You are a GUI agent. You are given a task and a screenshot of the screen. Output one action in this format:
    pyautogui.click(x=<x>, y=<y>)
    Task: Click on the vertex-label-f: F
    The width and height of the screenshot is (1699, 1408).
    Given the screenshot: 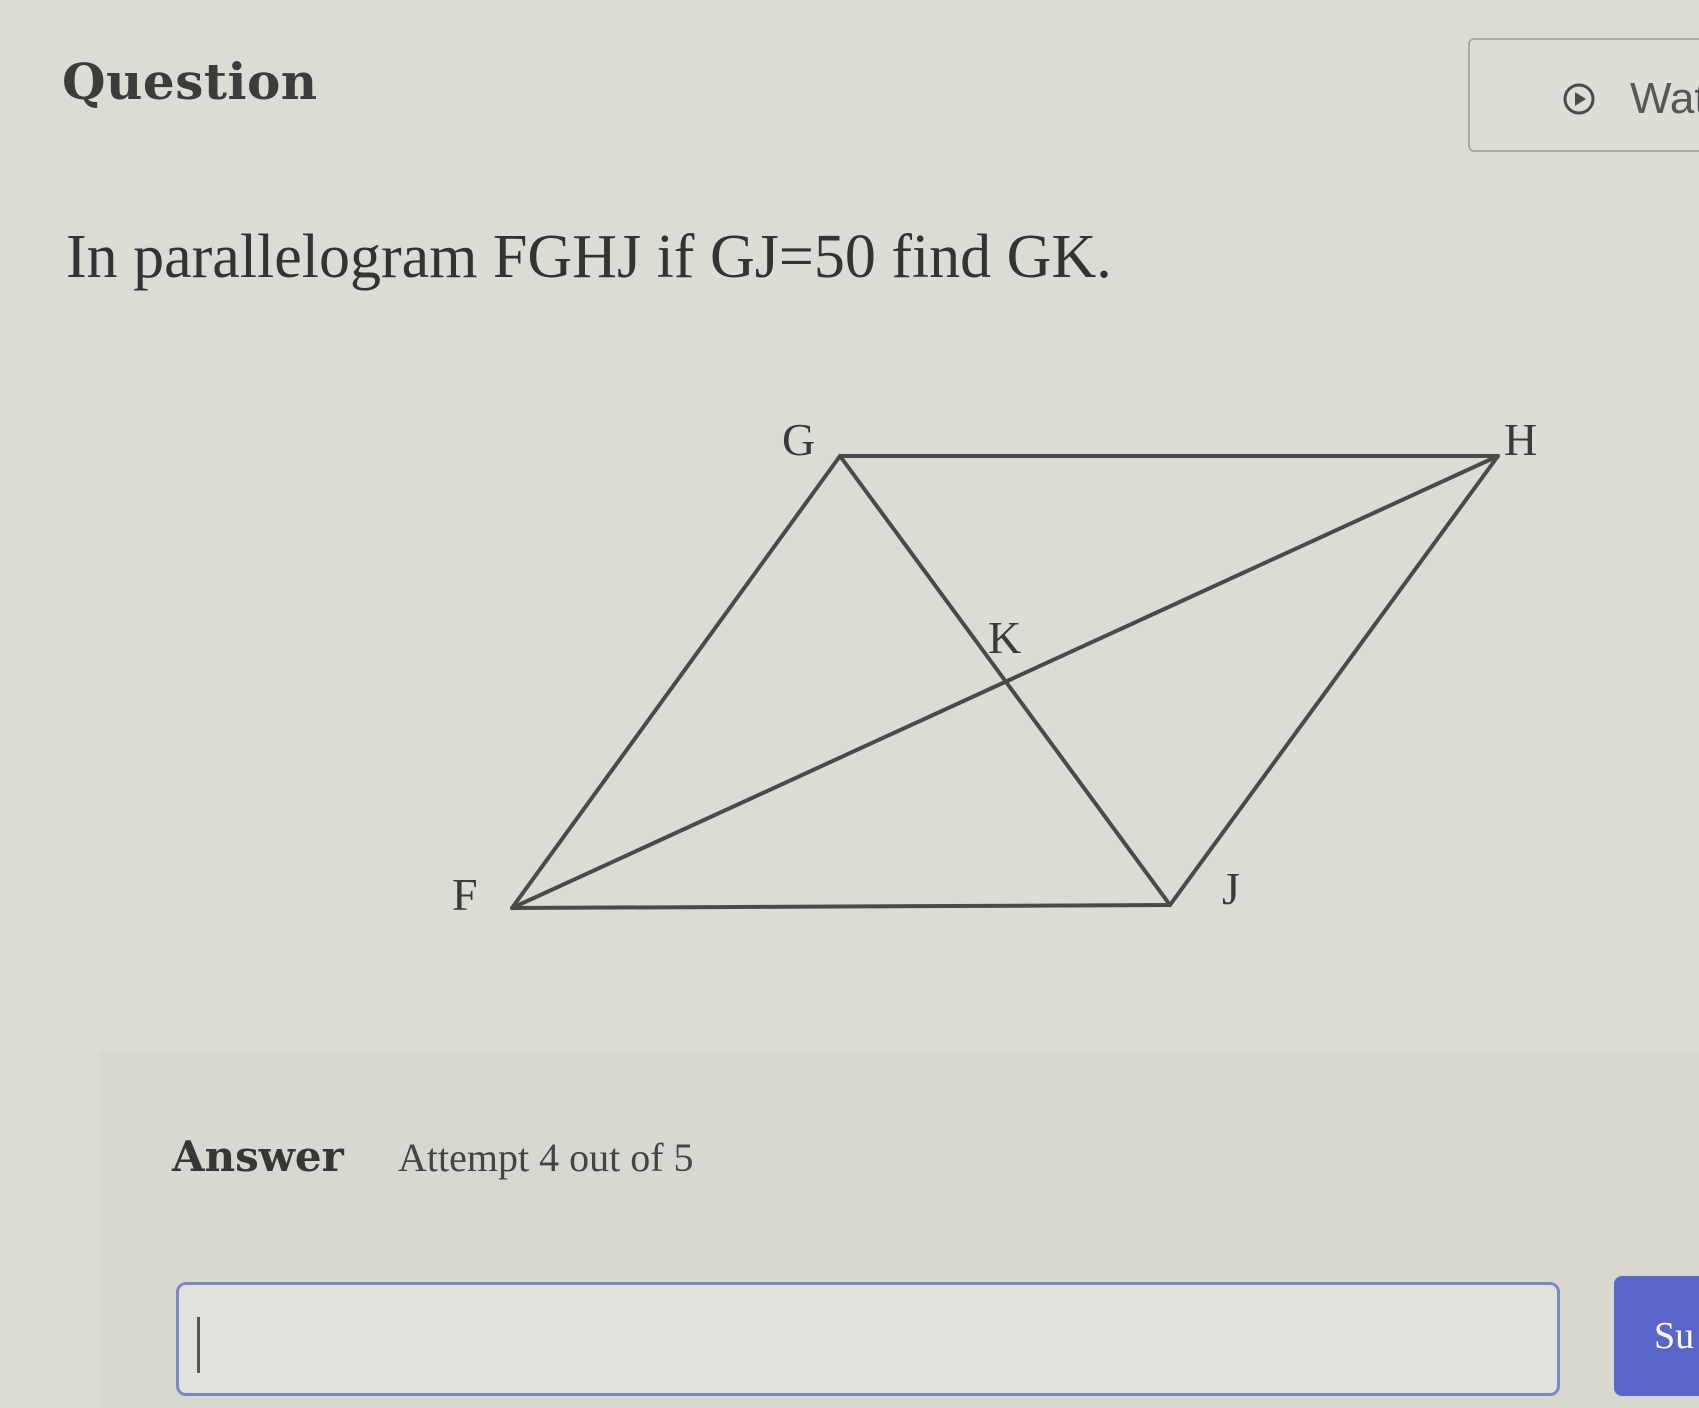 What is the action you would take?
    pyautogui.click(x=465, y=894)
    